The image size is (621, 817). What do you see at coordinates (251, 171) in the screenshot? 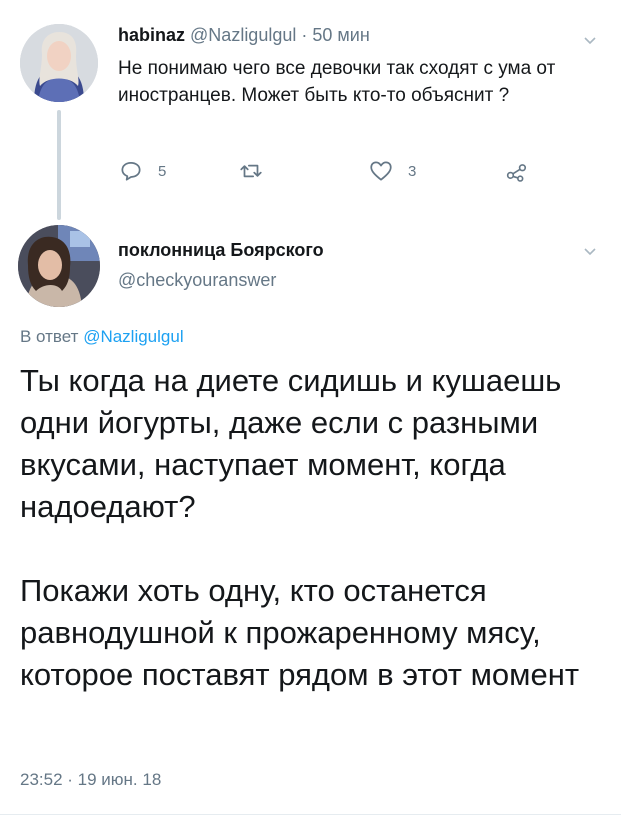
I see `retweet-icon` at bounding box center [251, 171].